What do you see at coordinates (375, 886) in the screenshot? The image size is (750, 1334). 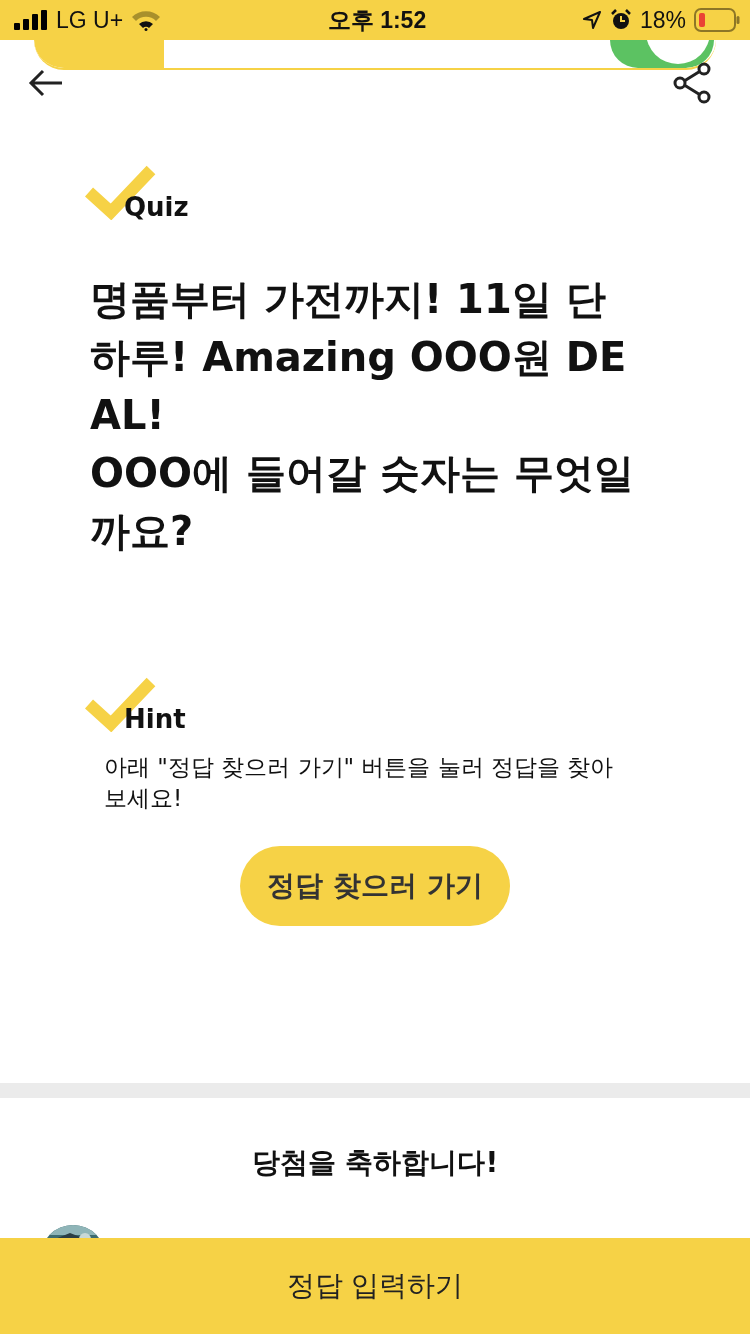 I see `find-answer-button: 정답 찾으러 가기` at bounding box center [375, 886].